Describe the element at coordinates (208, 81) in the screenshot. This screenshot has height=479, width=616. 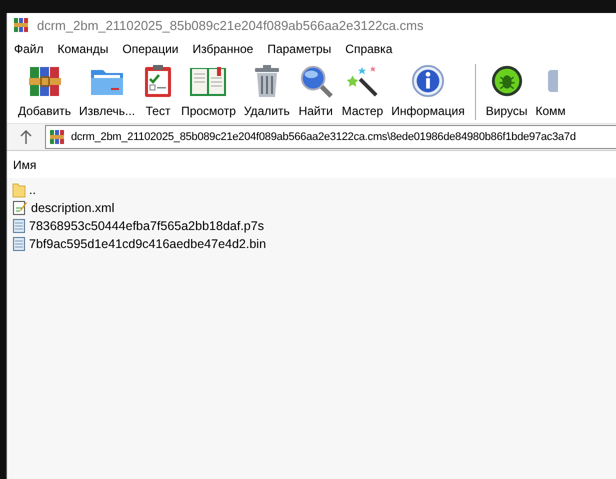
I see `book-icon` at that location.